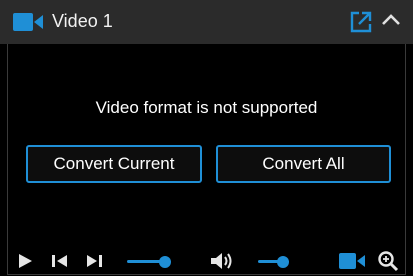 This screenshot has width=413, height=276. What do you see at coordinates (352, 261) in the screenshot?
I see `camera-icon` at bounding box center [352, 261].